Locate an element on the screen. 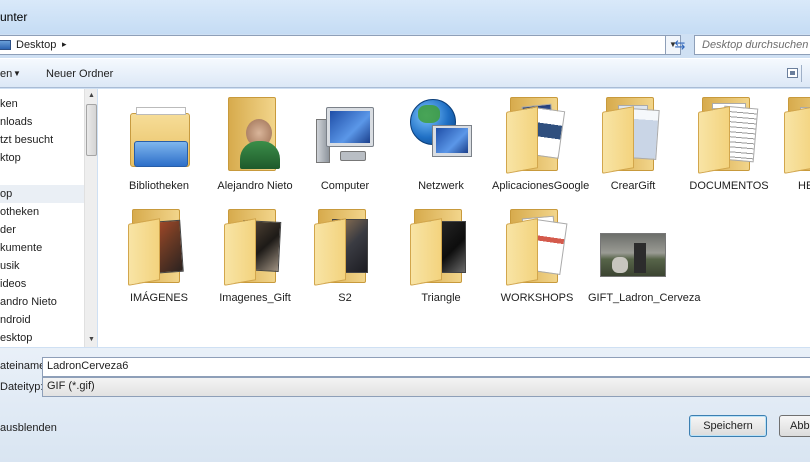 The width and height of the screenshot is (810, 462). file-tile: HE is located at coordinates (795, 147).